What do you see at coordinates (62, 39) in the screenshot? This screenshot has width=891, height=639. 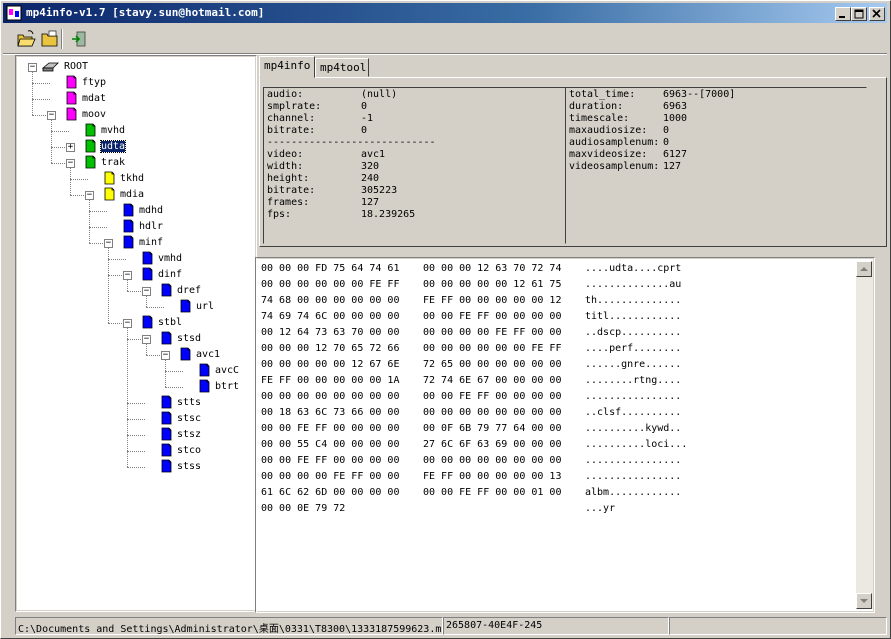 I see `toolbar-separator` at bounding box center [62, 39].